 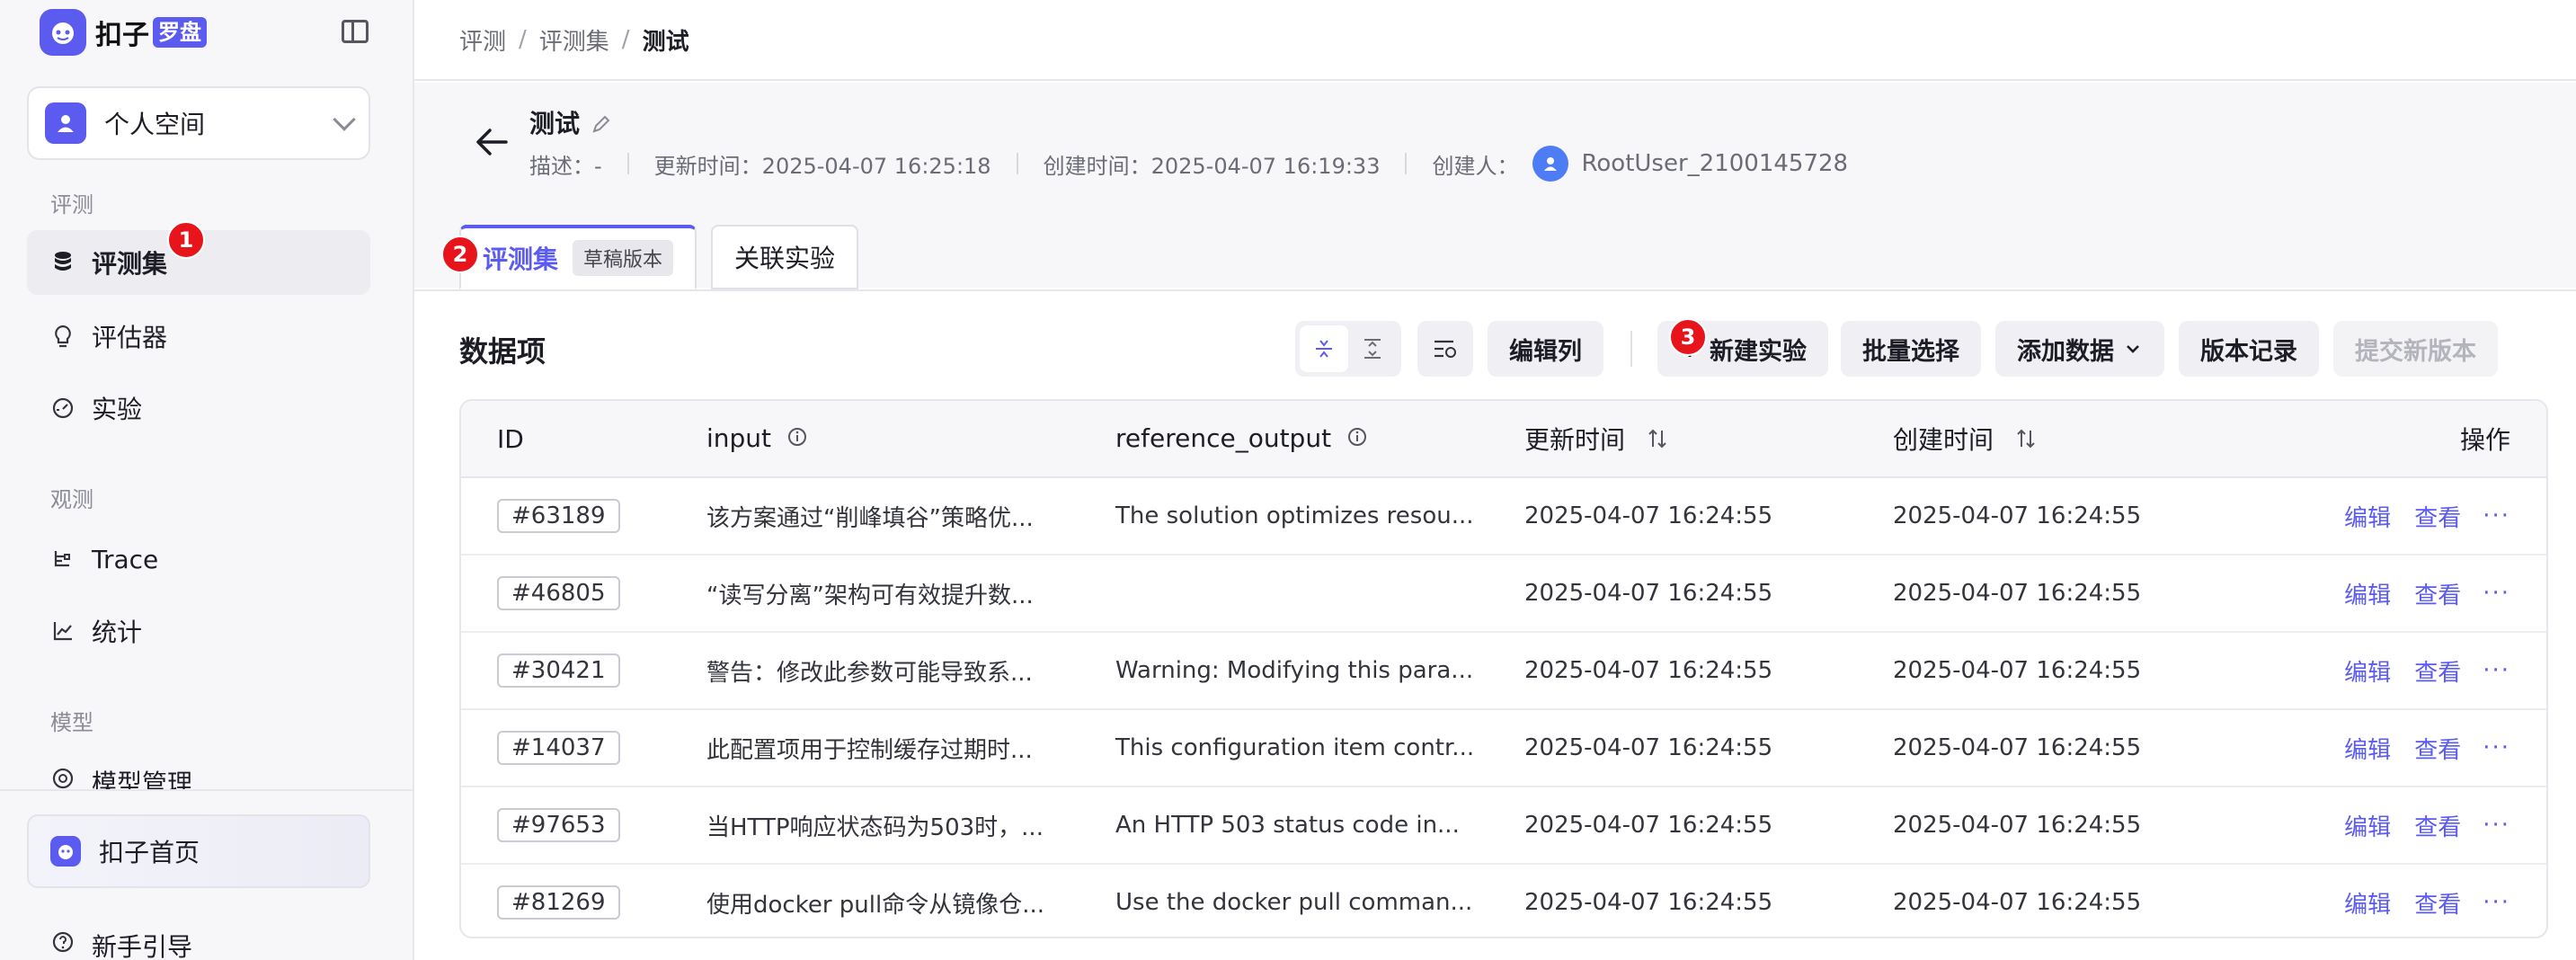 I want to click on col-header-updated: 更新时间, so click(x=1708, y=439).